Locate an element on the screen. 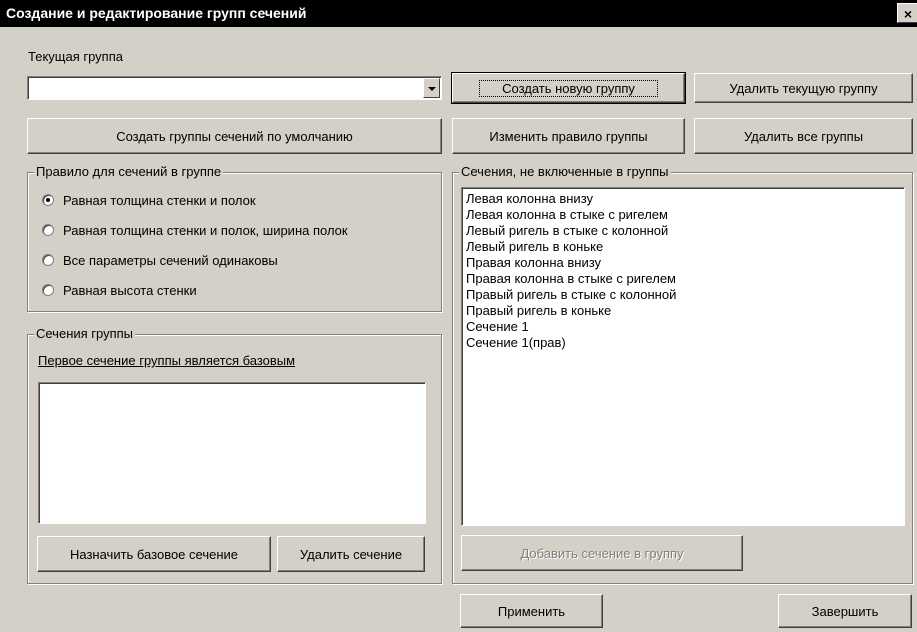 The height and width of the screenshot is (632, 917). delete-all-groups-button: Удалить все группы is located at coordinates (803, 136).